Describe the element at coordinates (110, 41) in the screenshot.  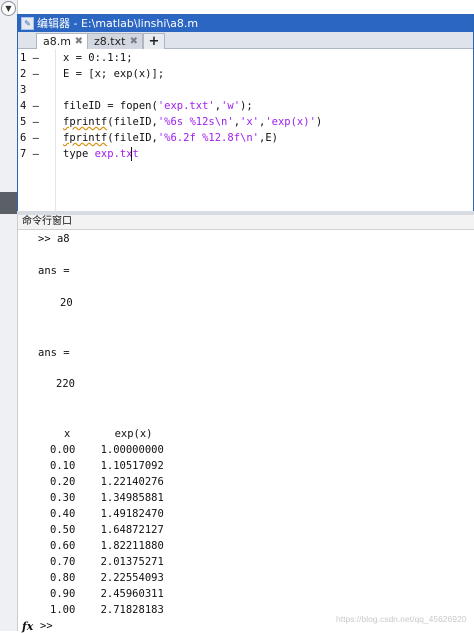
I see `tab-label: z8.txt` at that location.